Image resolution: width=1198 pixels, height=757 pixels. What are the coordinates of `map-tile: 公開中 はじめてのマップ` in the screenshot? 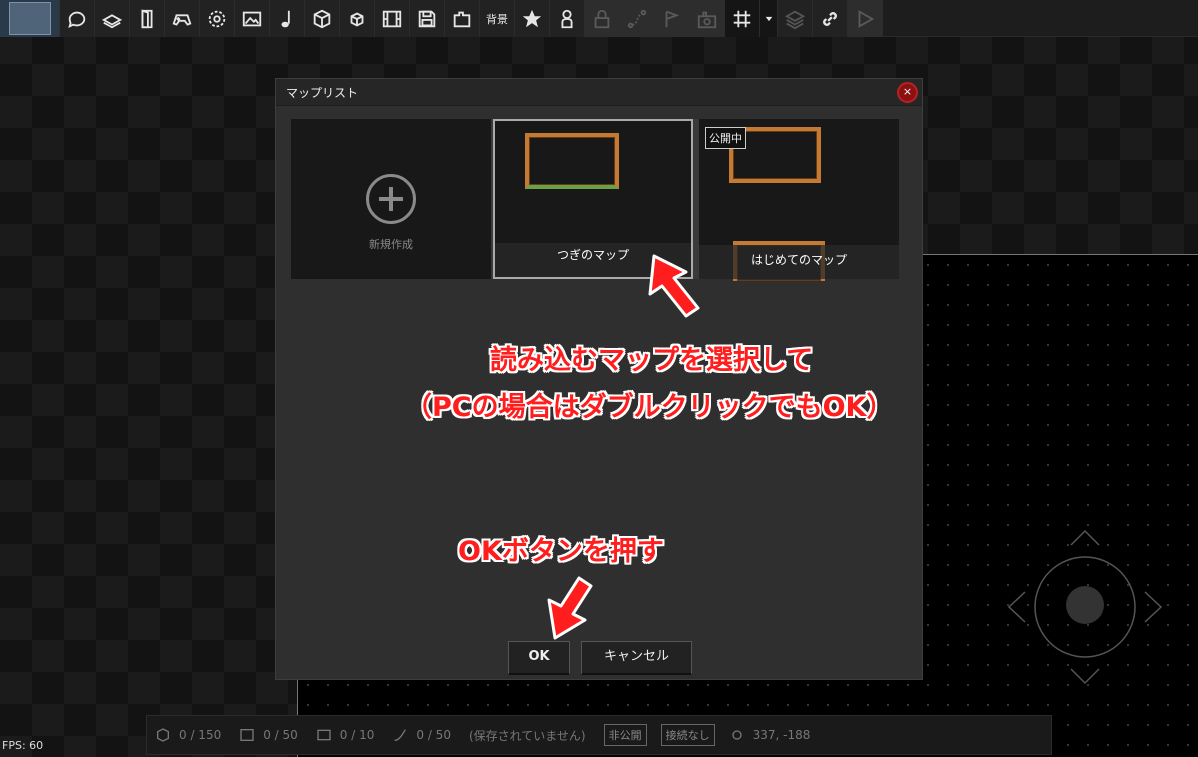 It's located at (799, 200).